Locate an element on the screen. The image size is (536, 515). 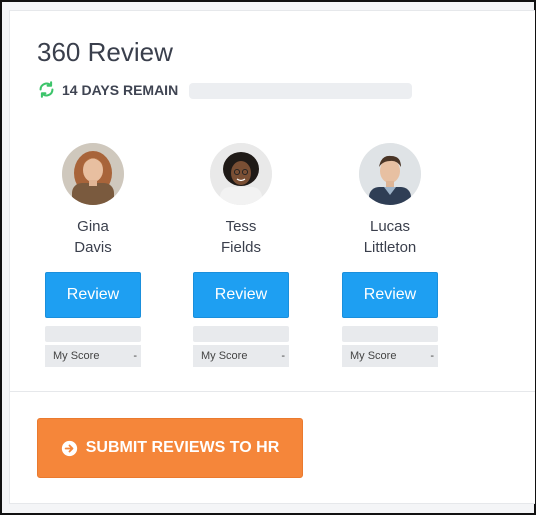
refresh-icon is located at coordinates (46, 89).